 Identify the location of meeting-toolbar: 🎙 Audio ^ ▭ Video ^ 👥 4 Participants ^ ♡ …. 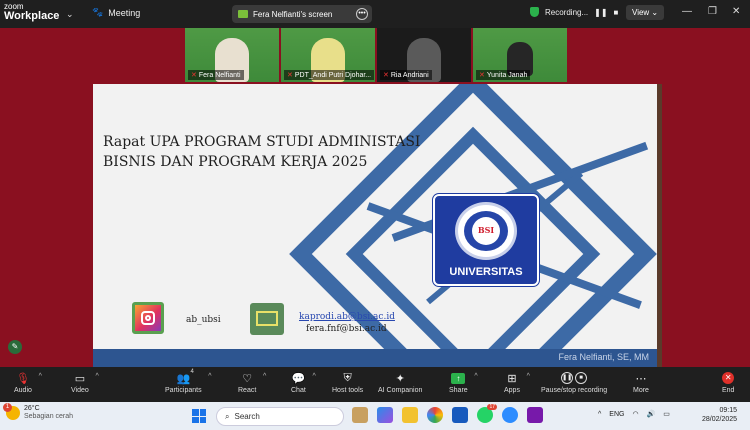
(375, 384).